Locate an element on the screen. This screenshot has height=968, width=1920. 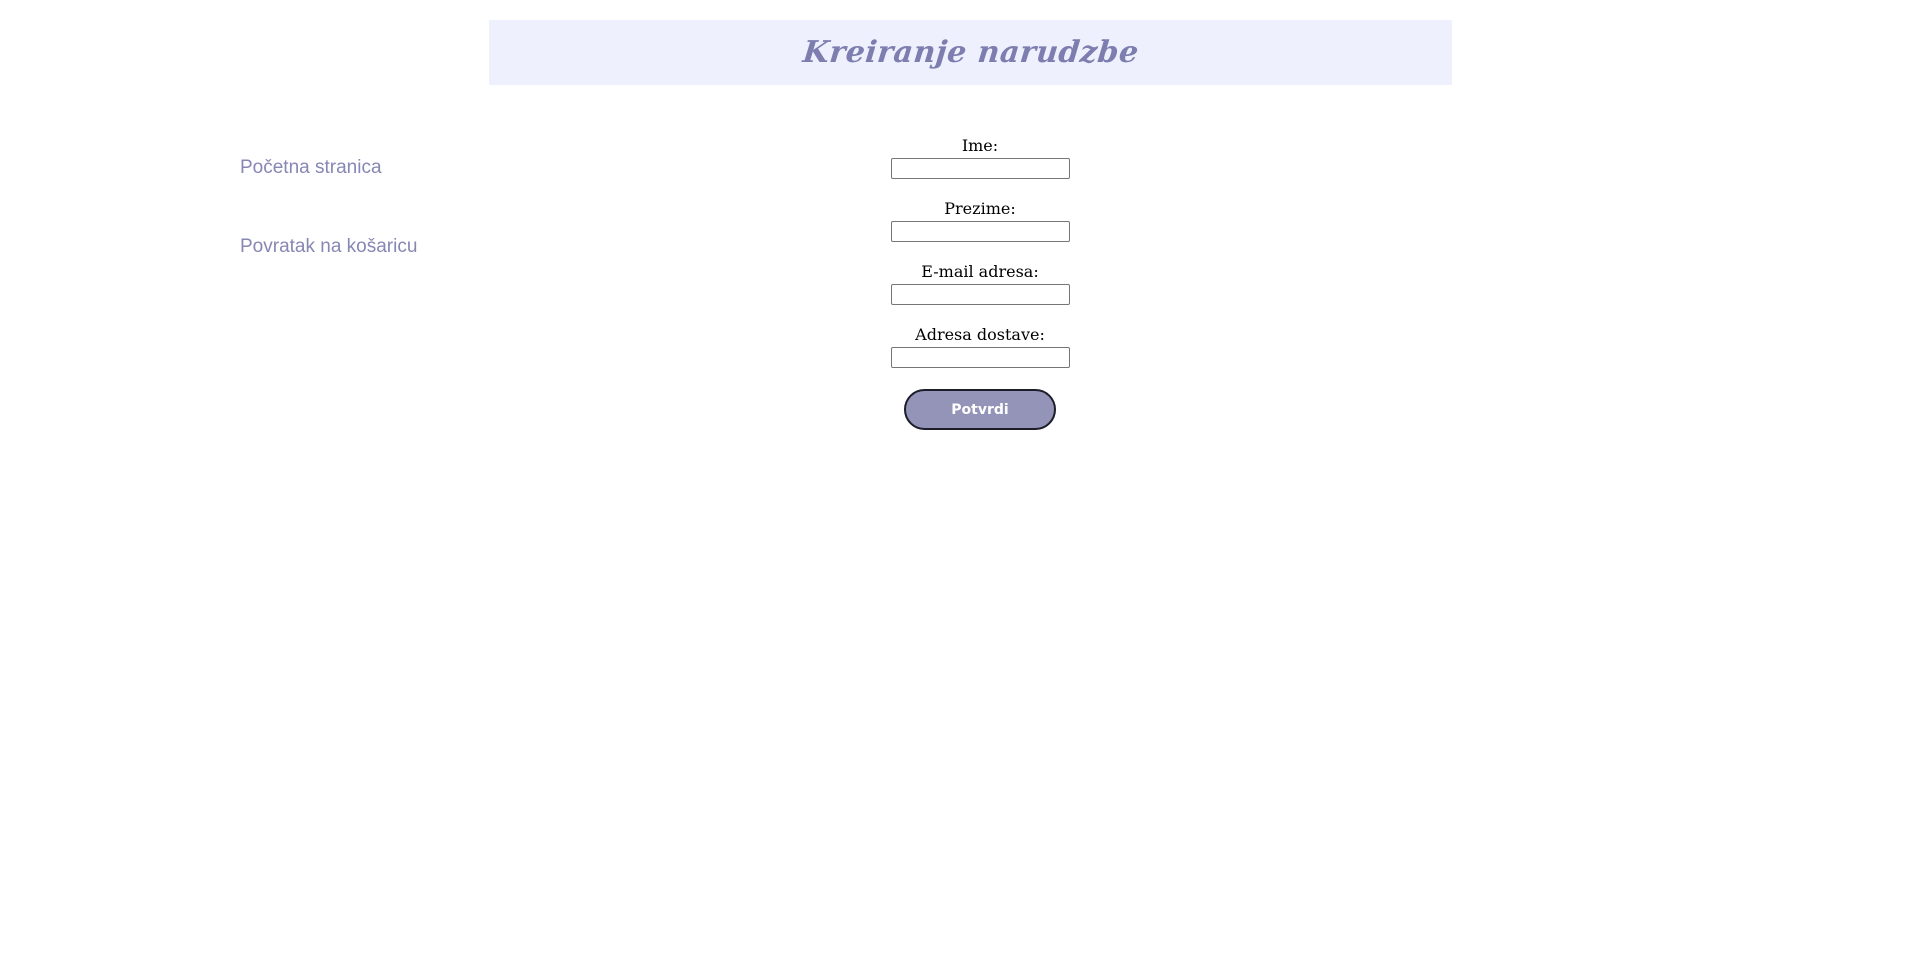
delivery-address-group: Adresa dostave: is located at coordinates (980, 346).